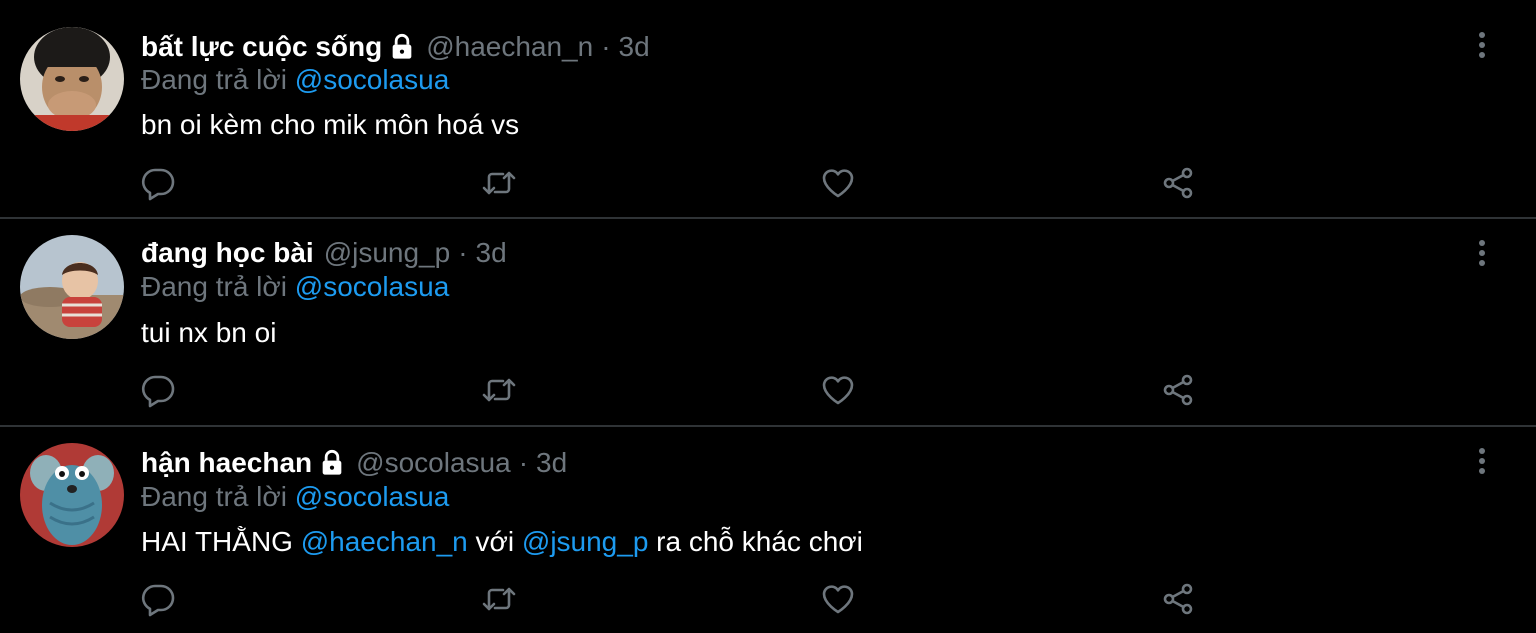 The image size is (1536, 633). What do you see at coordinates (221, 541) in the screenshot?
I see `tweet-text-segment: HAI THẰNG` at bounding box center [221, 541].